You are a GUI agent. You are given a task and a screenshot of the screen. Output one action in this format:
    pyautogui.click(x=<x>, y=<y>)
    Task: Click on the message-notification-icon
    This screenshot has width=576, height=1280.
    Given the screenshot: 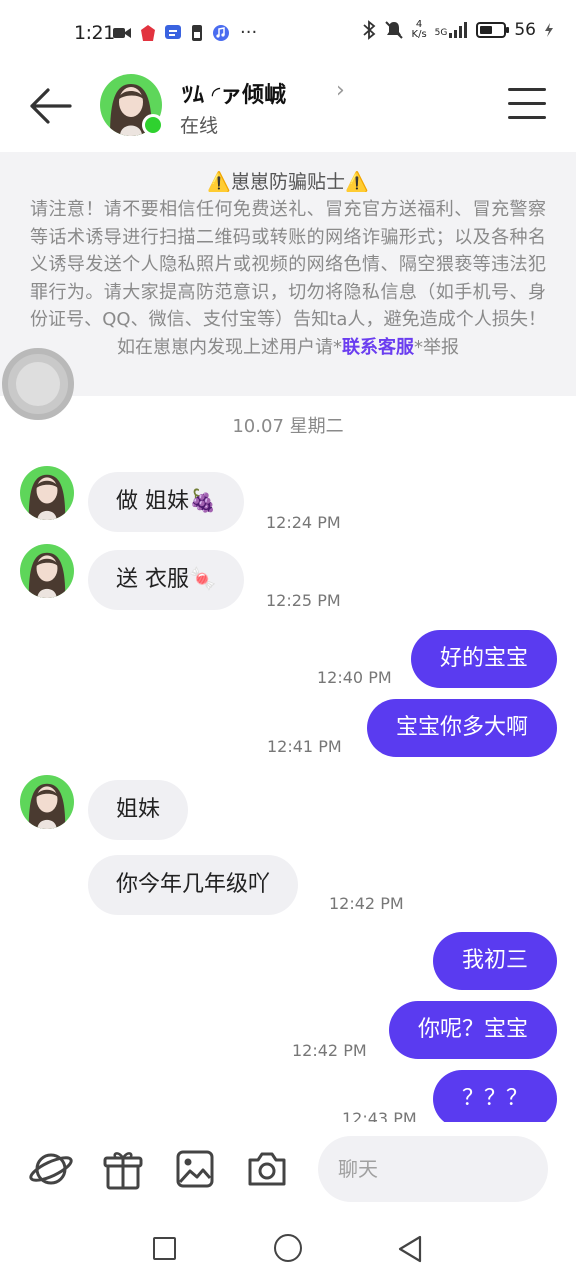 What is the action you would take?
    pyautogui.click(x=173, y=32)
    